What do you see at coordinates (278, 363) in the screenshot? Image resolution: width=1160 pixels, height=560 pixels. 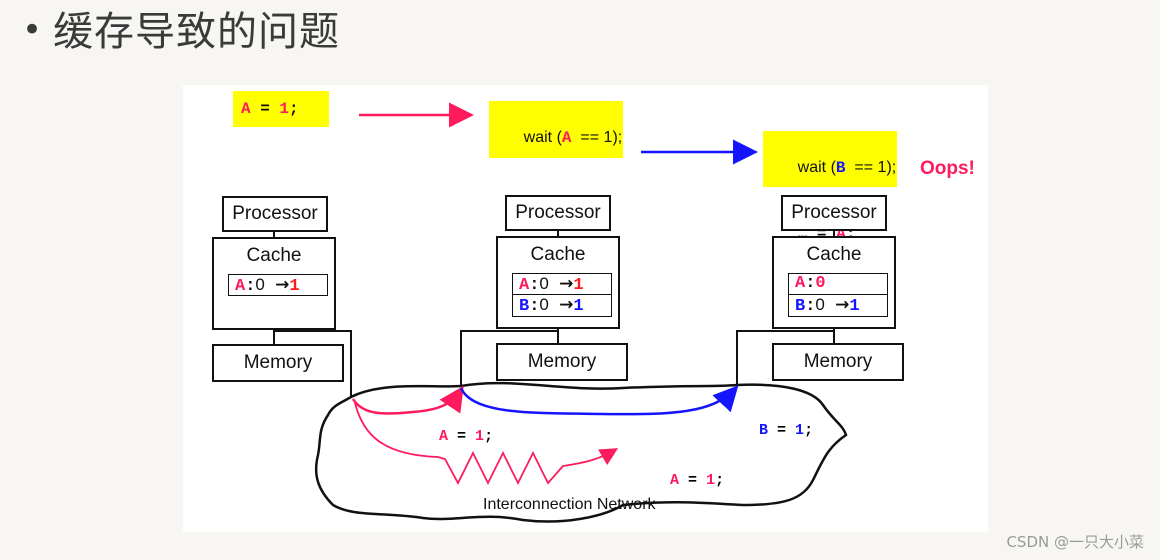 I see `memory-box-1: Memory` at bounding box center [278, 363].